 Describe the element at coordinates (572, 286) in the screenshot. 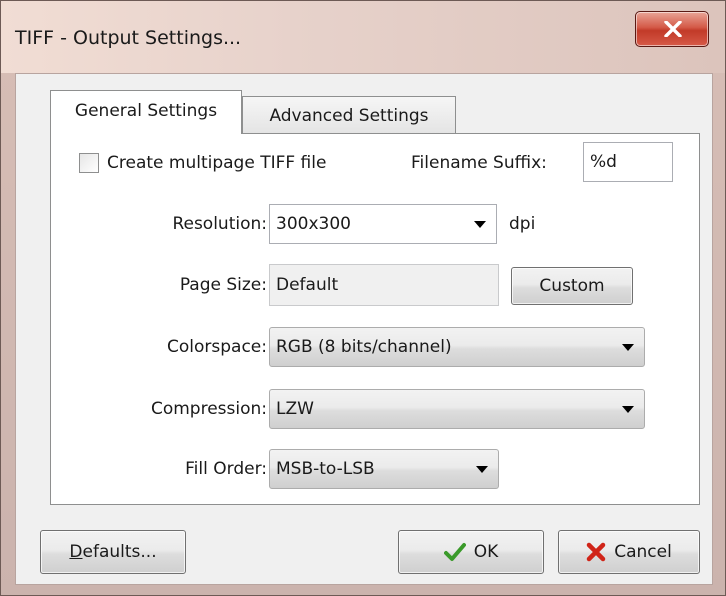

I see `custom-button: Custom` at that location.